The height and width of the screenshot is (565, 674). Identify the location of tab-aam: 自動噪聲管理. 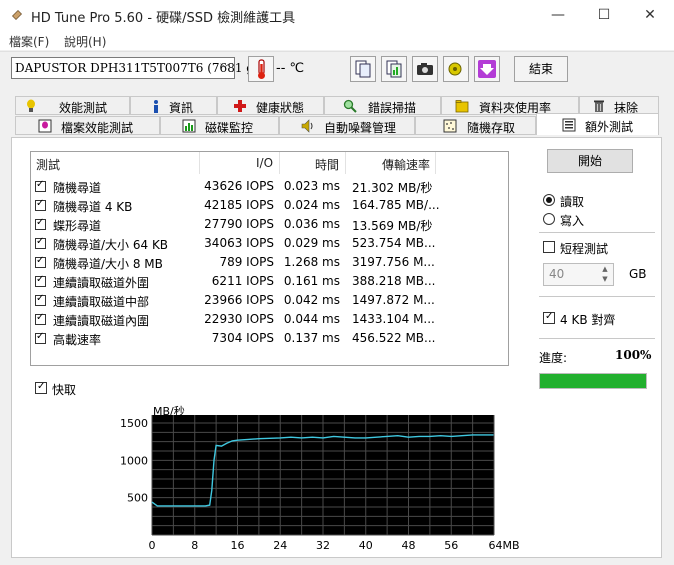
(347, 125).